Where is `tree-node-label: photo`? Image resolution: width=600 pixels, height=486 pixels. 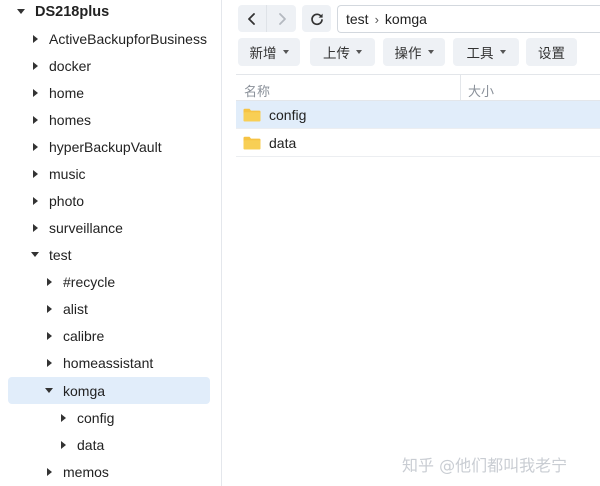
tree-node-label: photo is located at coordinates (67, 200).